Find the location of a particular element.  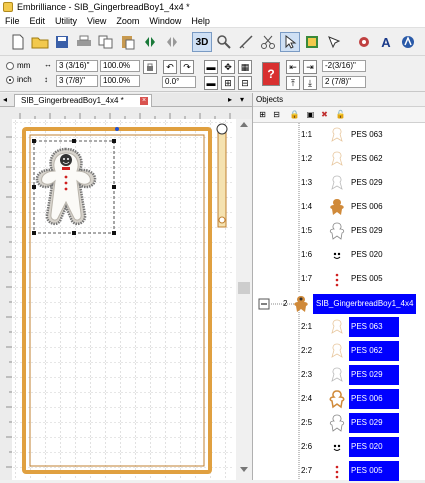

list-item: 1:3 PES 029 is located at coordinates (339, 183).